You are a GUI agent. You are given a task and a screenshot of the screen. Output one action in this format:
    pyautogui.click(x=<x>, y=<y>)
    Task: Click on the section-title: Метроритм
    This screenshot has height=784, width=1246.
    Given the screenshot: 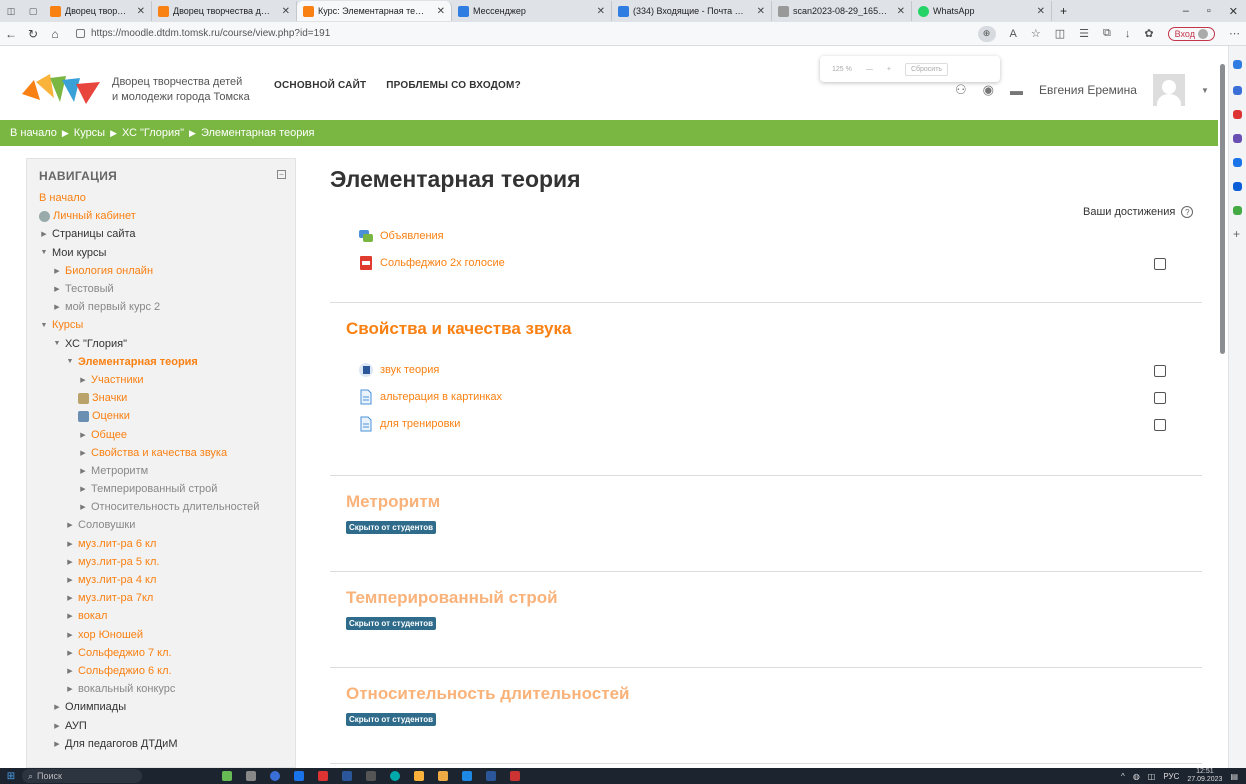 What is the action you would take?
    pyautogui.click(x=393, y=502)
    